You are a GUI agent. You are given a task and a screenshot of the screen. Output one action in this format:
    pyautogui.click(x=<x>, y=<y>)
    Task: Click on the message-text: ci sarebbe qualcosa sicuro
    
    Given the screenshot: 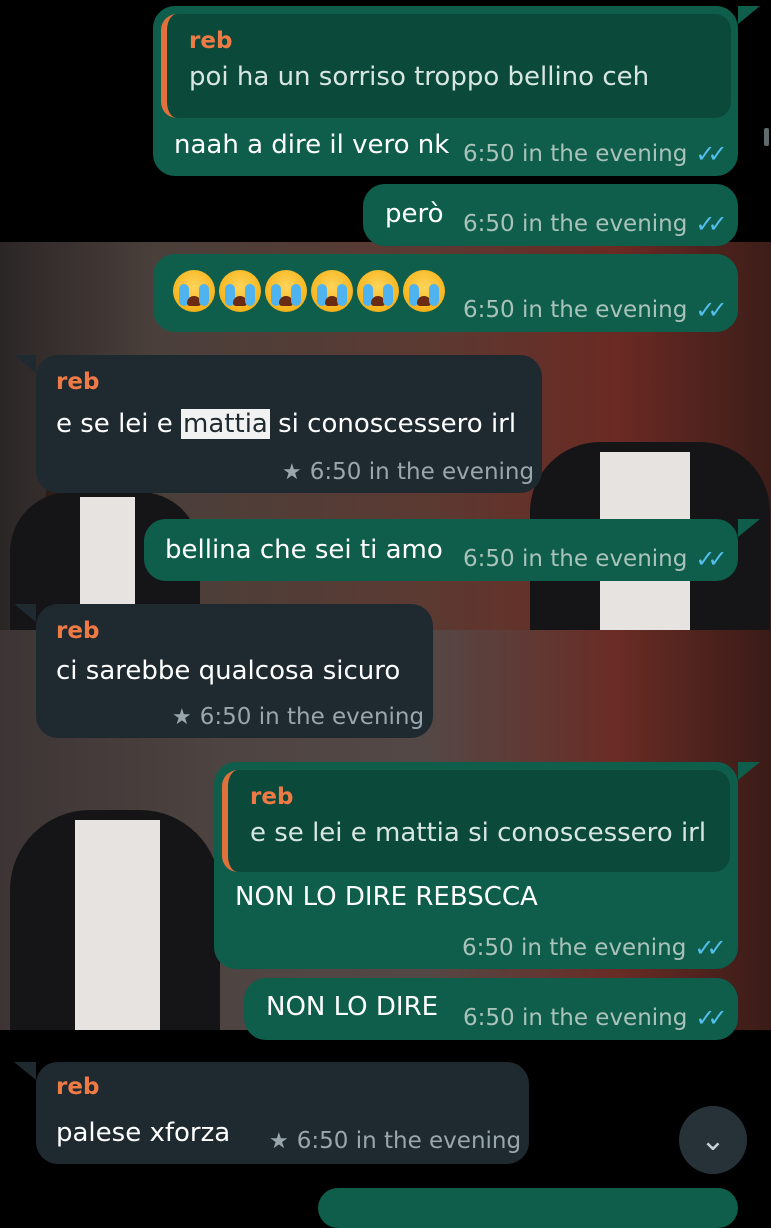 What is the action you would take?
    pyautogui.click(x=228, y=671)
    